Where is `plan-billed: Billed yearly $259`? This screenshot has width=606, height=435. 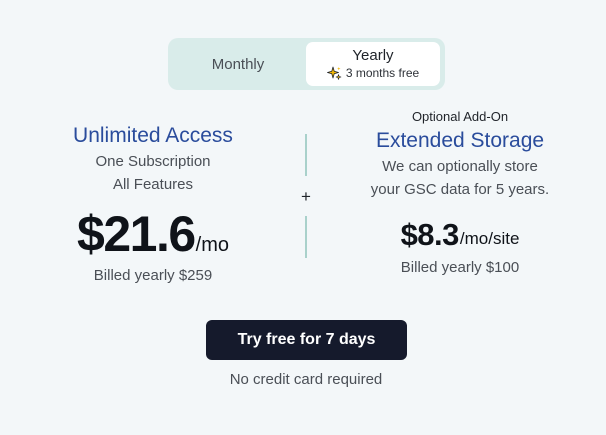
plan-billed: Billed yearly $259 is located at coordinates (153, 275).